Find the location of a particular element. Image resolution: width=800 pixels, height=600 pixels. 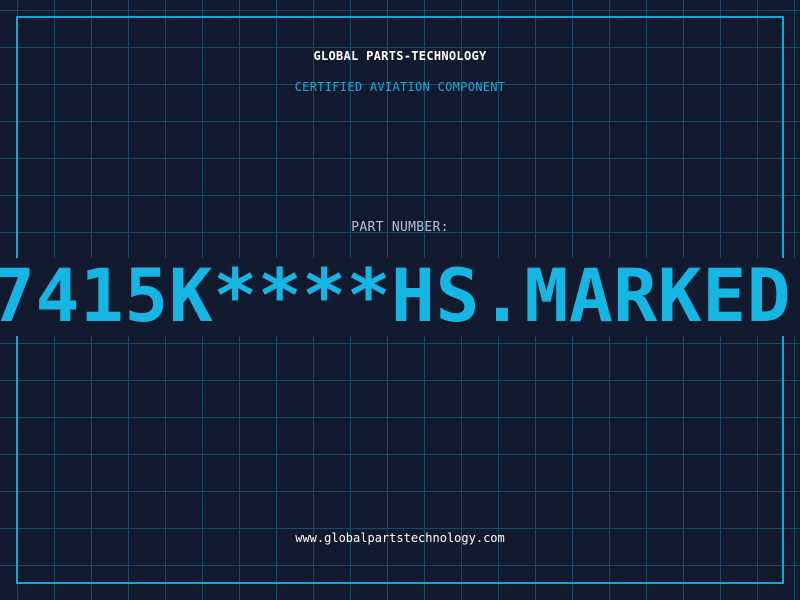

part-number-value: 7415K****HS.MARKED is located at coordinates (396, 297).